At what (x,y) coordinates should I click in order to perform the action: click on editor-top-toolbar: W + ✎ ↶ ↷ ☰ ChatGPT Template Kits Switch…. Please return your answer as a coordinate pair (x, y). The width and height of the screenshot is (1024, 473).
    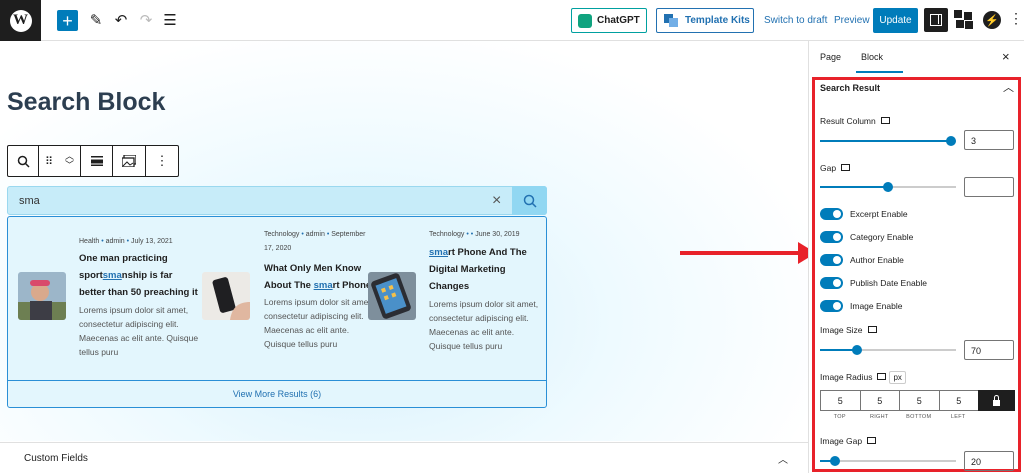
    Looking at the image, I should click on (512, 20).